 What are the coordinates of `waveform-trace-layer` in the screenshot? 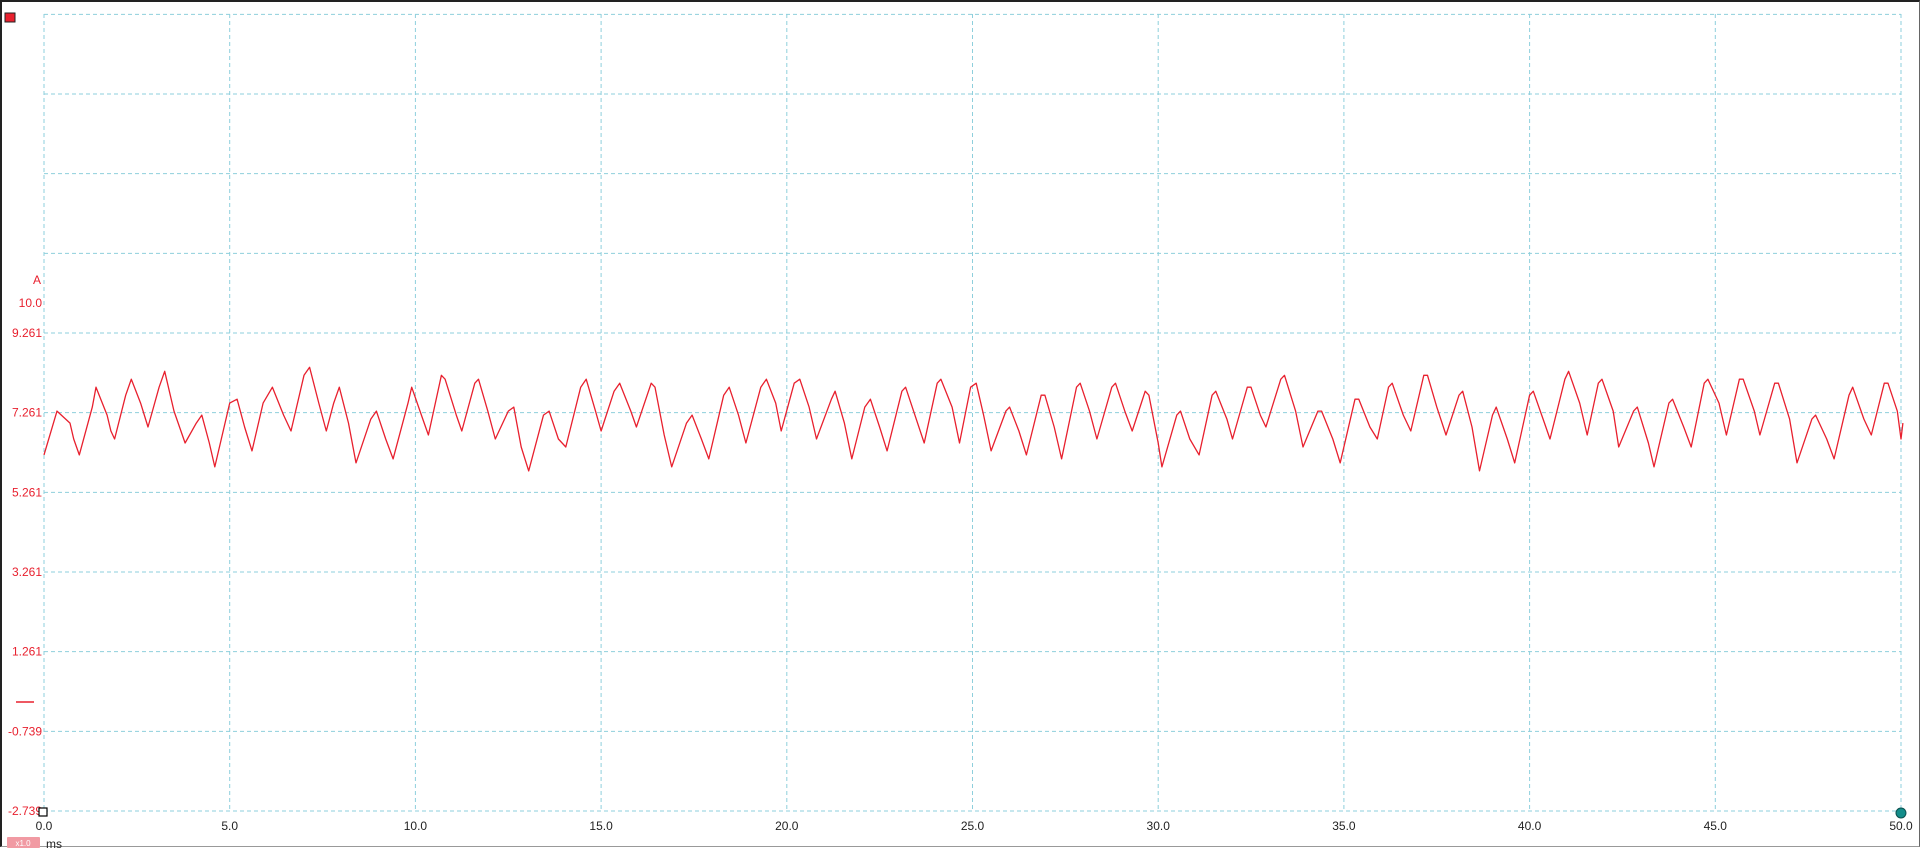 It's located at (973, 419).